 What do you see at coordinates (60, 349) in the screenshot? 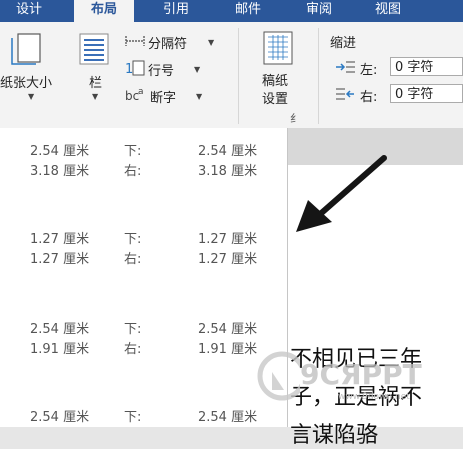
I see `margin-left-value: 1.91 厘米` at bounding box center [60, 349].